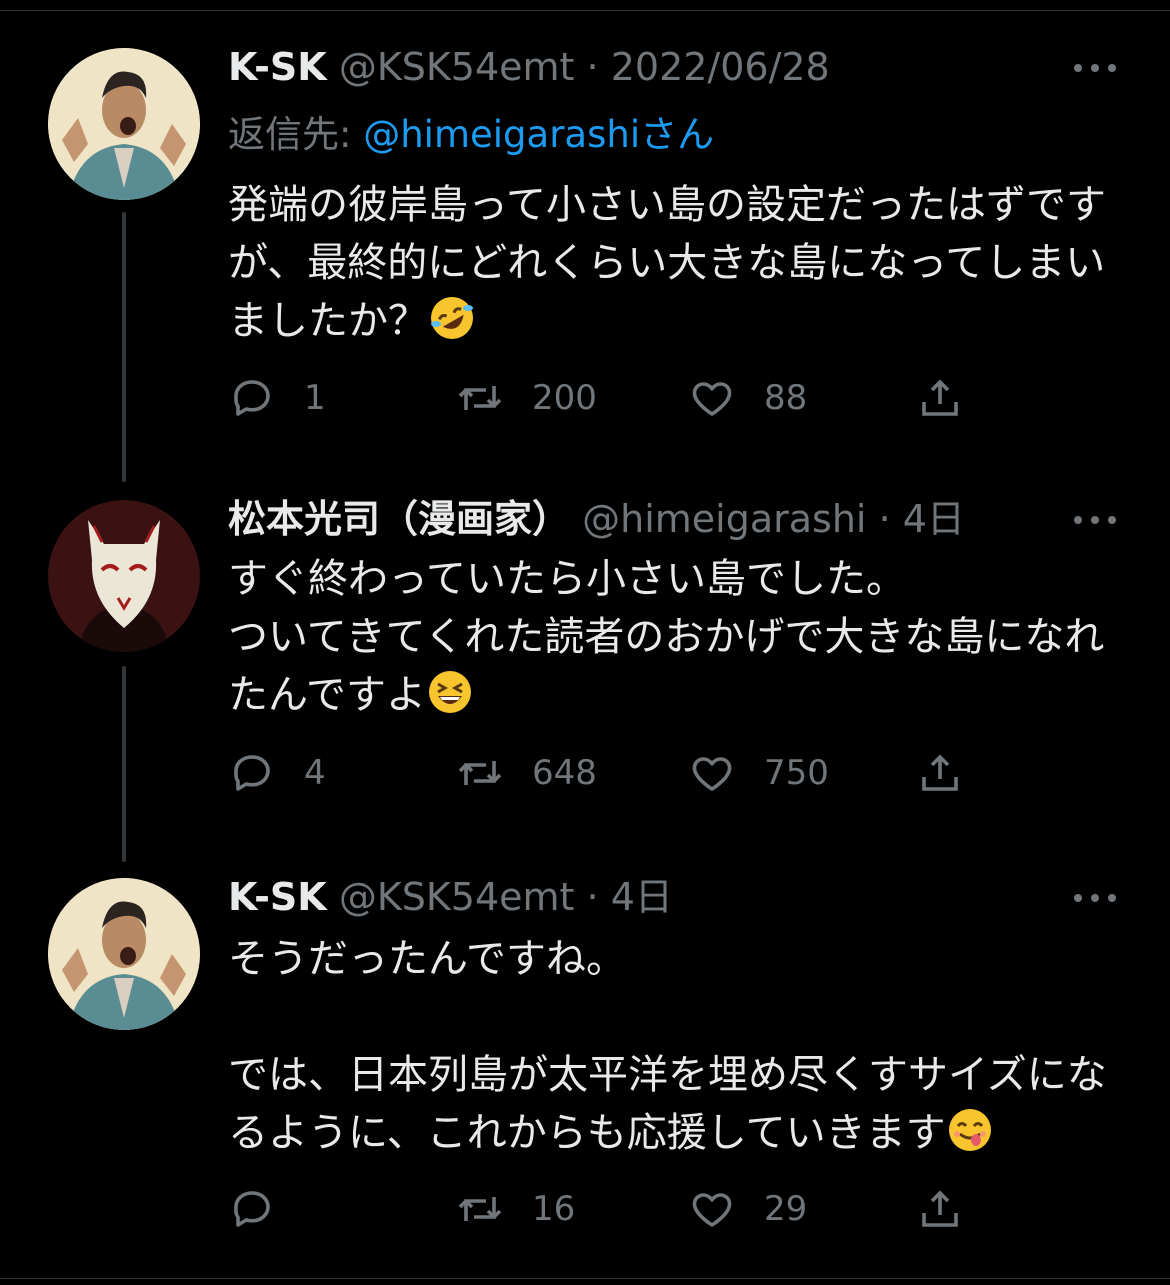 This screenshot has width=1170, height=1285. I want to click on savoring-food-emoji-icon, so click(970, 1138).